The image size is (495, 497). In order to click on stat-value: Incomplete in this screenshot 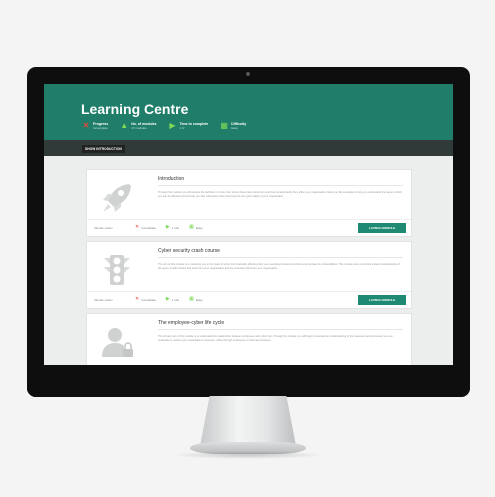, I will do `click(100, 128)`.